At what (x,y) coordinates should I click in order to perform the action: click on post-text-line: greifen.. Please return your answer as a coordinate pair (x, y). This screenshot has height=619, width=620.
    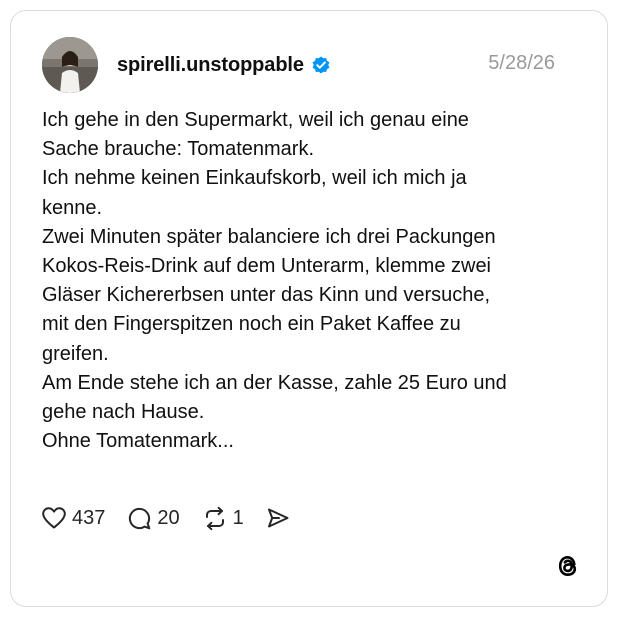
    Looking at the image, I should click on (75, 353).